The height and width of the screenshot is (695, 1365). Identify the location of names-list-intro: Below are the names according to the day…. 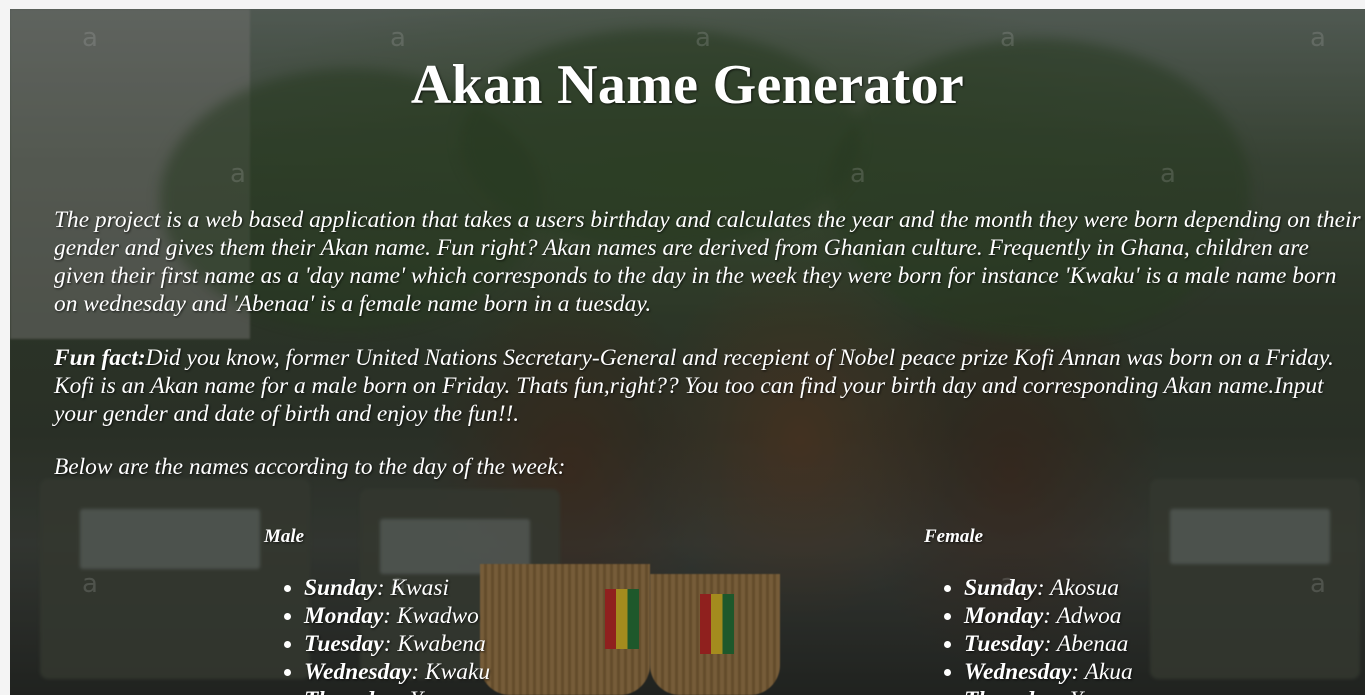
(310, 467).